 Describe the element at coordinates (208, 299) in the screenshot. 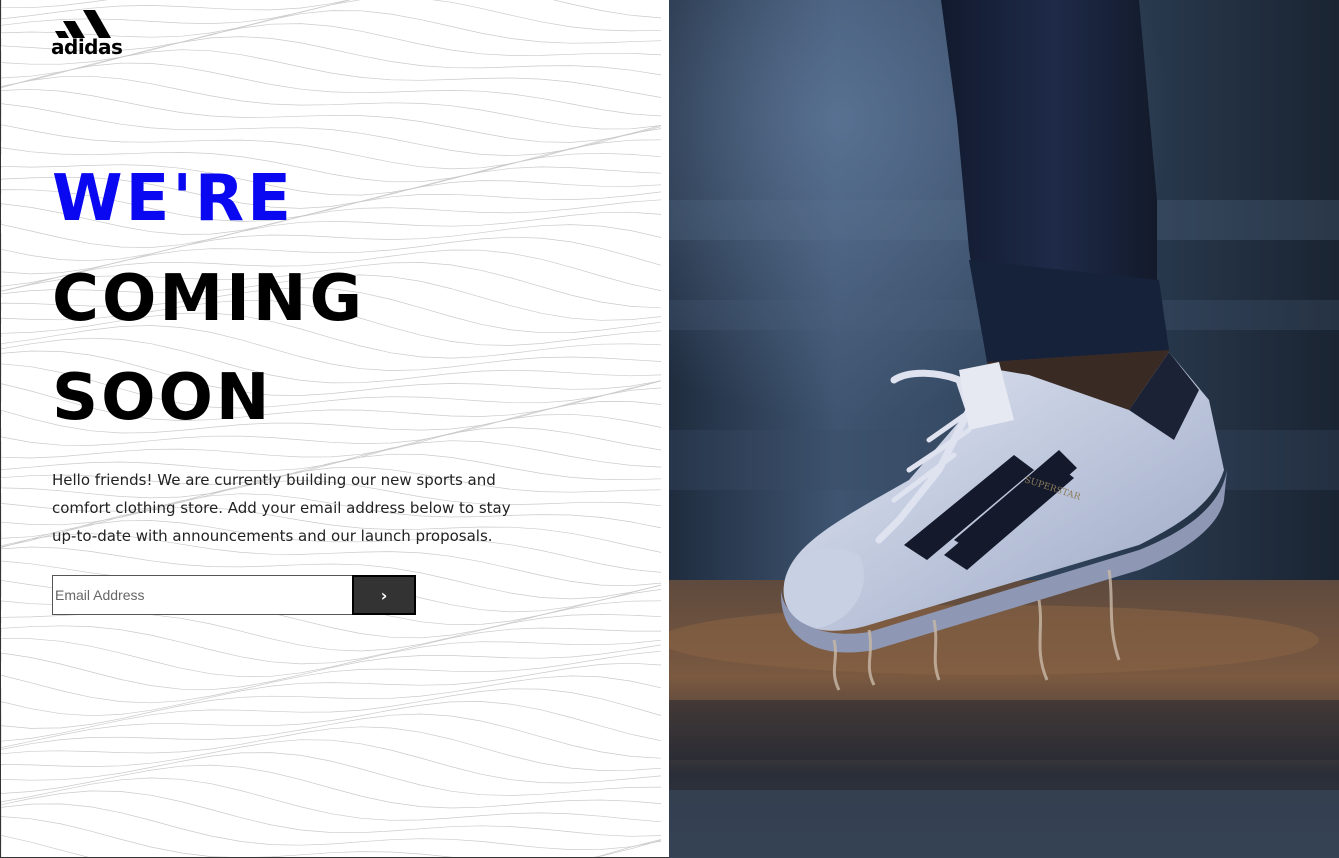

I see `headline-line-2: COMING` at that location.